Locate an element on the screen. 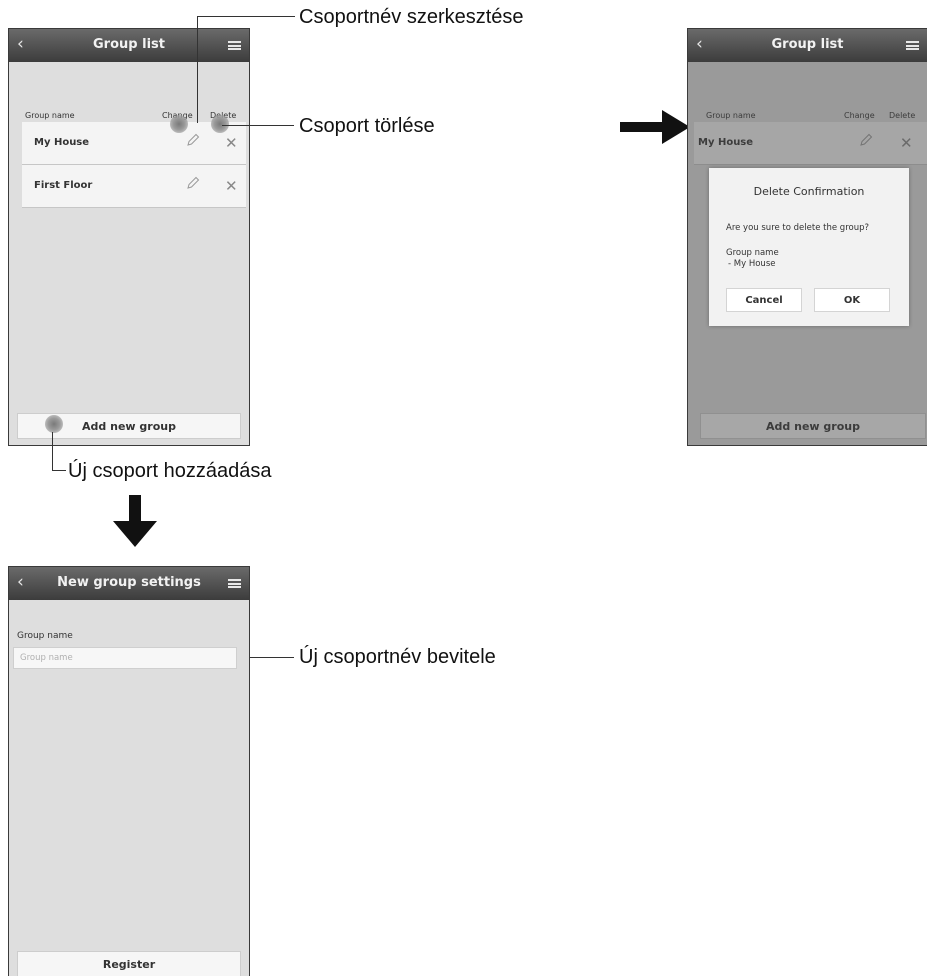 This screenshot has width=927, height=976. group-name-input is located at coordinates (125, 658).